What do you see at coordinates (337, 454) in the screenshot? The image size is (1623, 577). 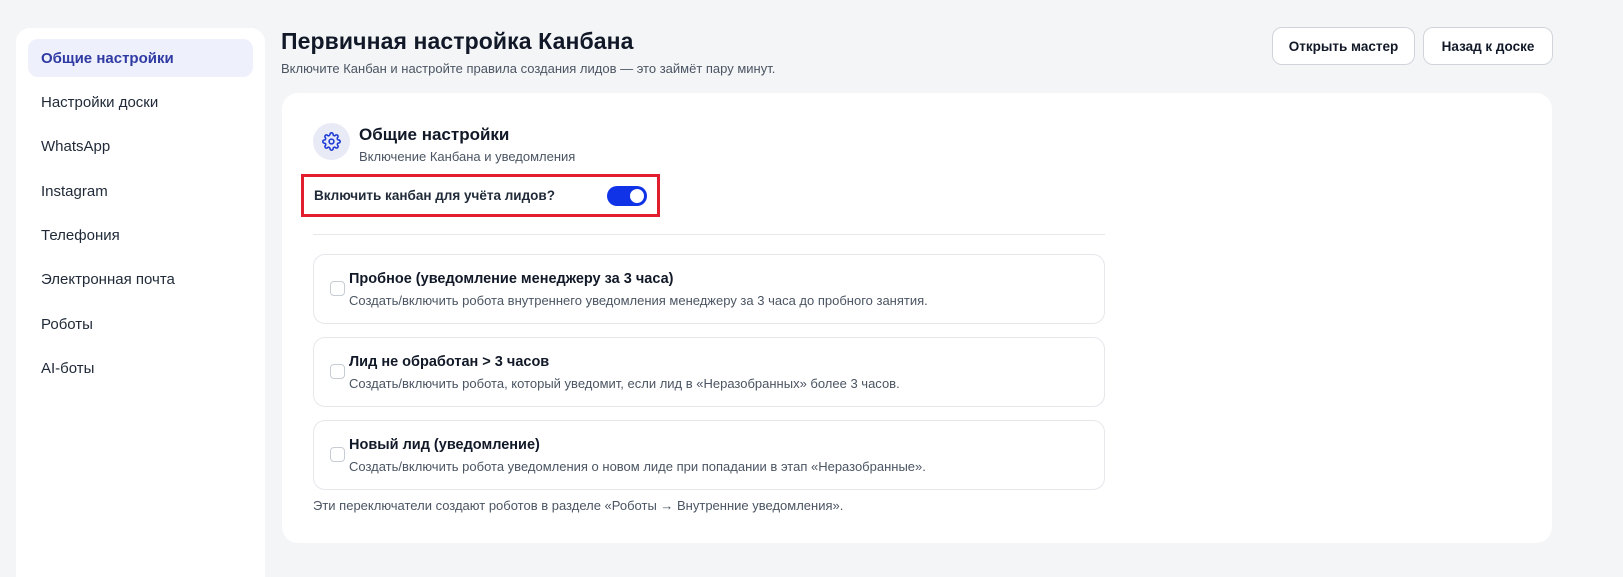 I see `robot-new-lead-checkbox` at bounding box center [337, 454].